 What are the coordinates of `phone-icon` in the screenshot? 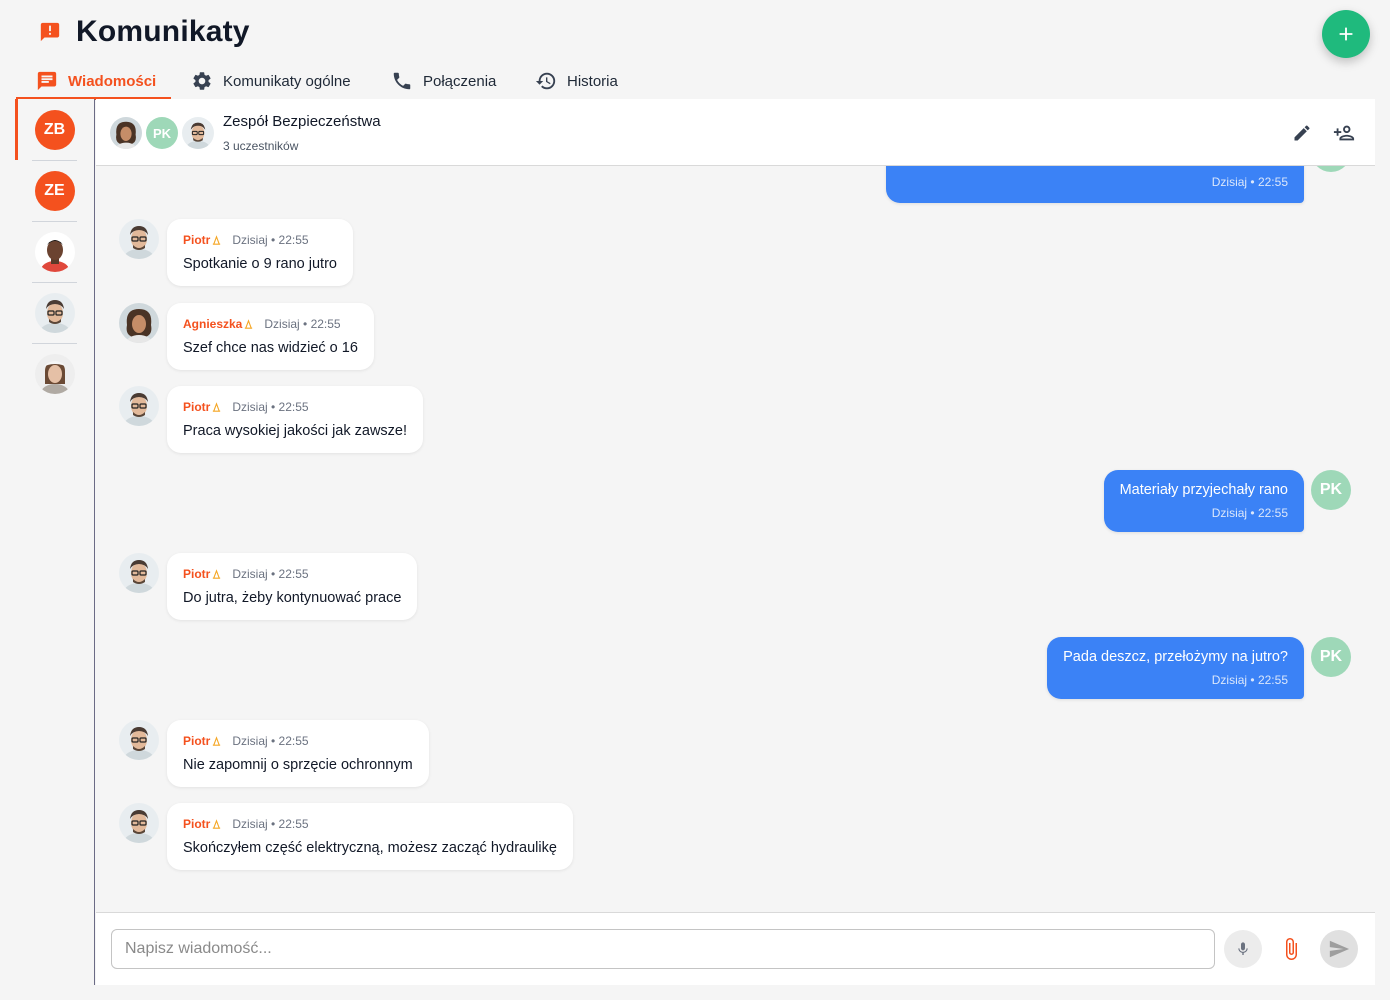 It's located at (402, 81).